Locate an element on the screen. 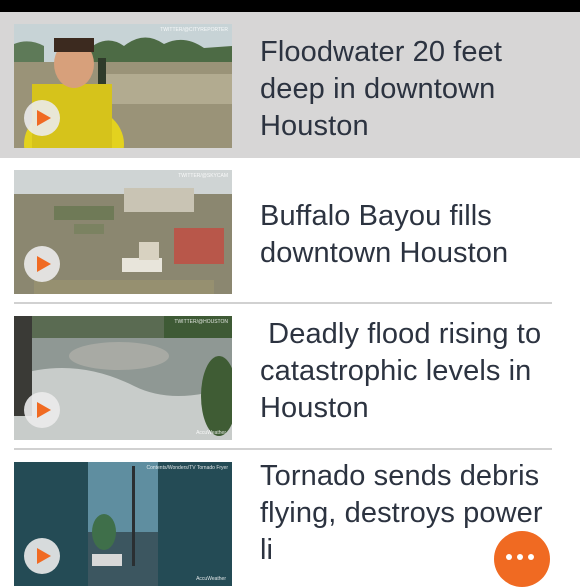  video-headline: Buffalo Bayou fills downtown Houston is located at coordinates (410, 235).